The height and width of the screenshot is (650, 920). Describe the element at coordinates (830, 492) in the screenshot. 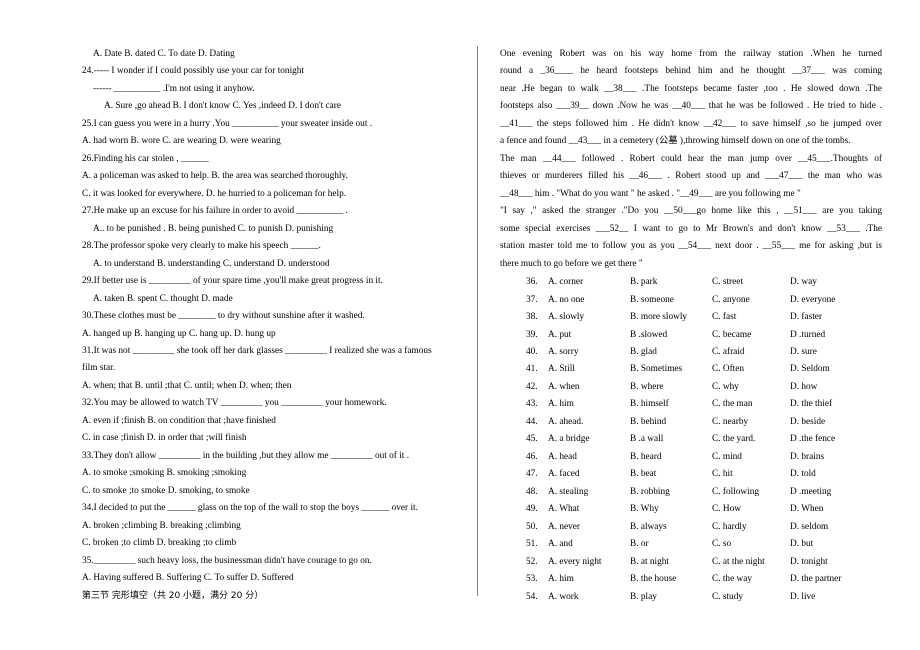

I see `cloze-option-d: D .meeting` at that location.